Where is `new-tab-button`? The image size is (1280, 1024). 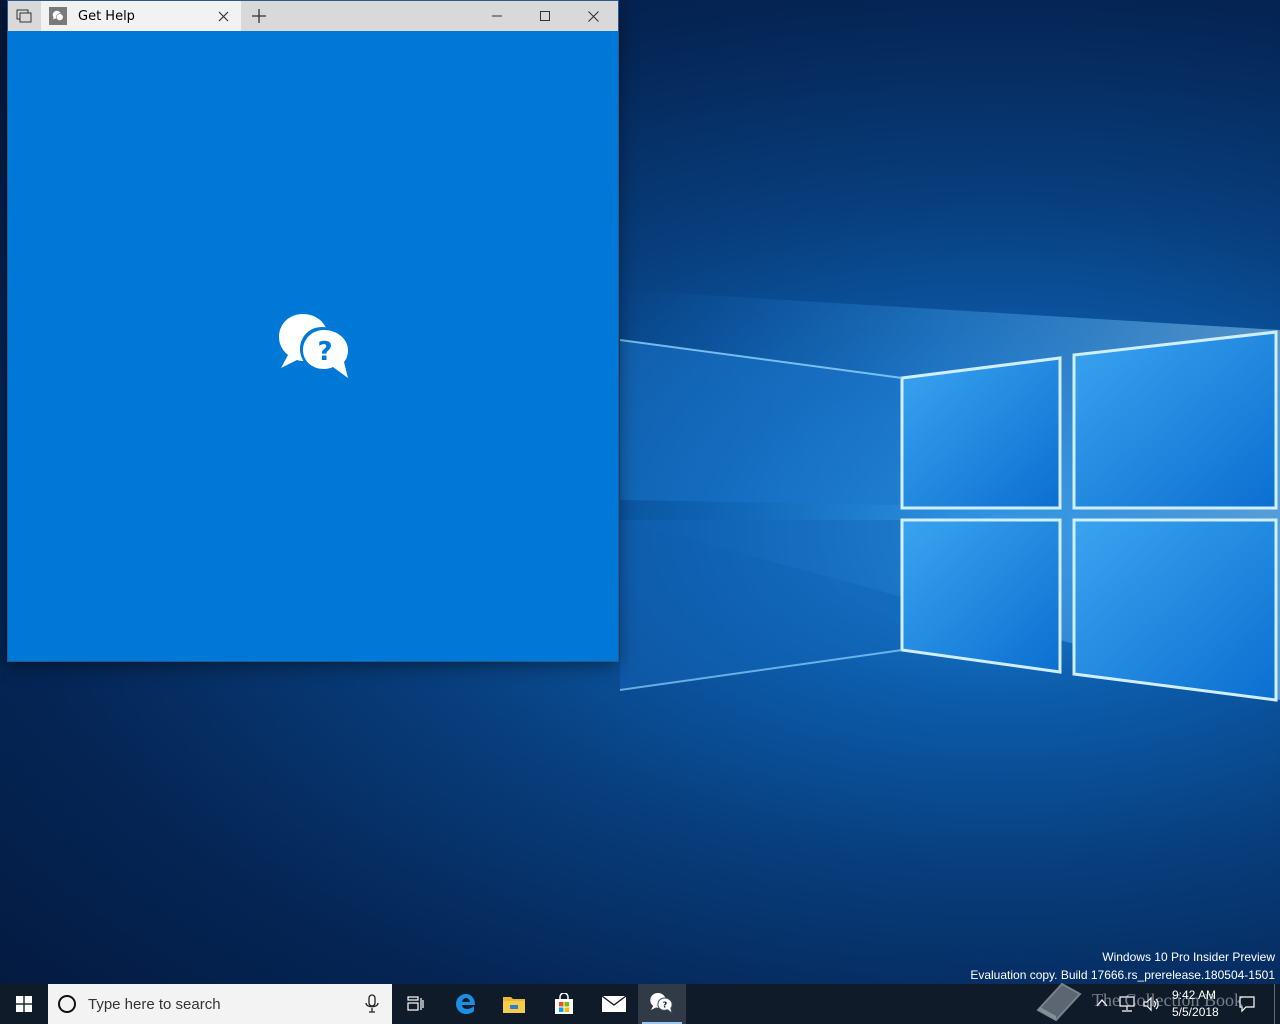
new-tab-button is located at coordinates (259, 16).